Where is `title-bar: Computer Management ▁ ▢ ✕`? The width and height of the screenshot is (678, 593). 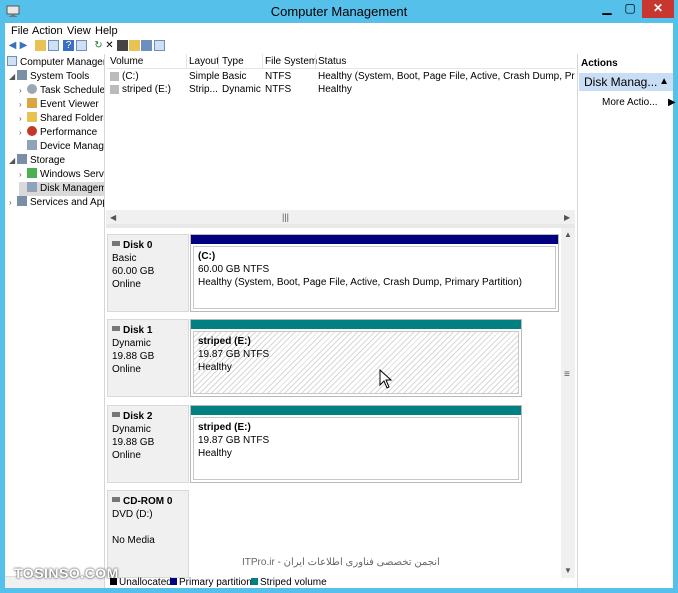
title-bar: Computer Management ▁ ▢ ✕ is located at coordinates (339, 11).